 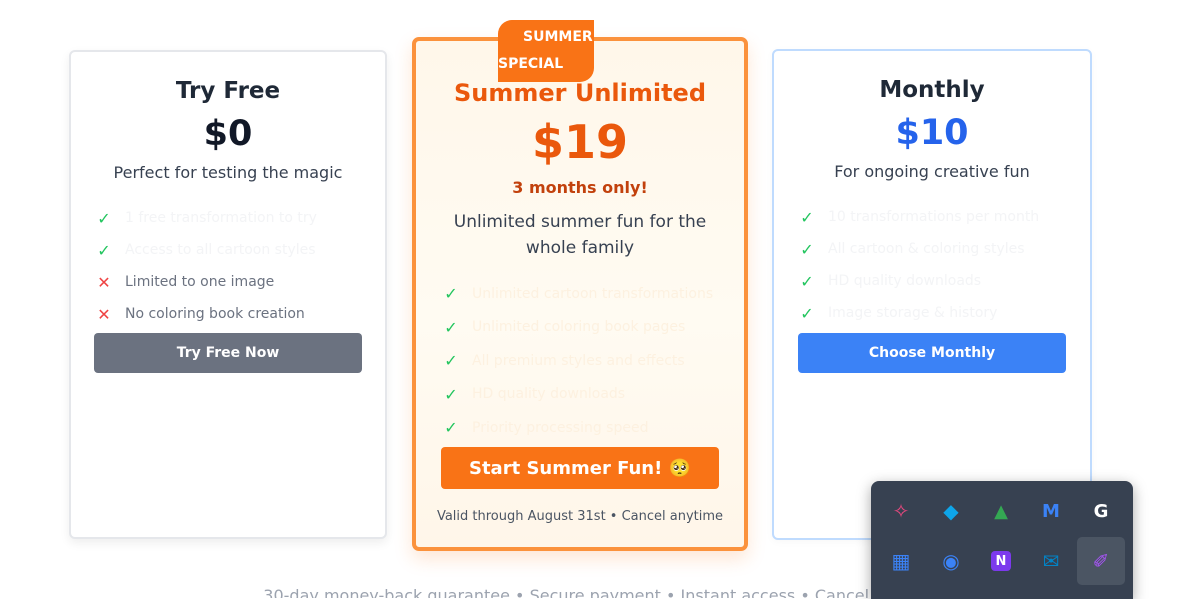 I want to click on grammarly-icon: G, so click(x=1101, y=511).